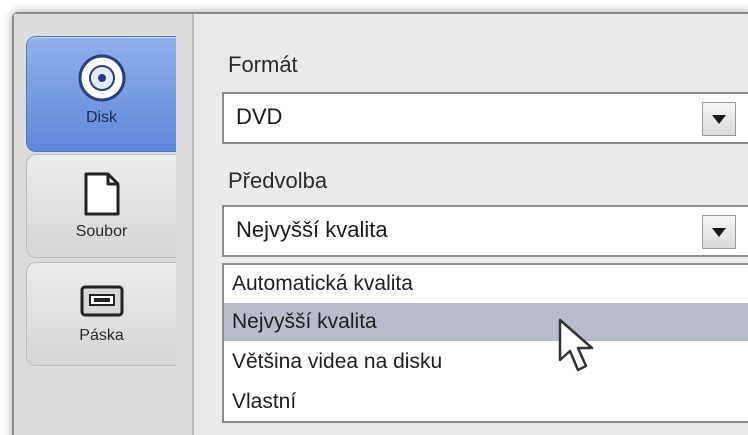  What do you see at coordinates (485, 118) in the screenshot?
I see `format-select: DVD` at bounding box center [485, 118].